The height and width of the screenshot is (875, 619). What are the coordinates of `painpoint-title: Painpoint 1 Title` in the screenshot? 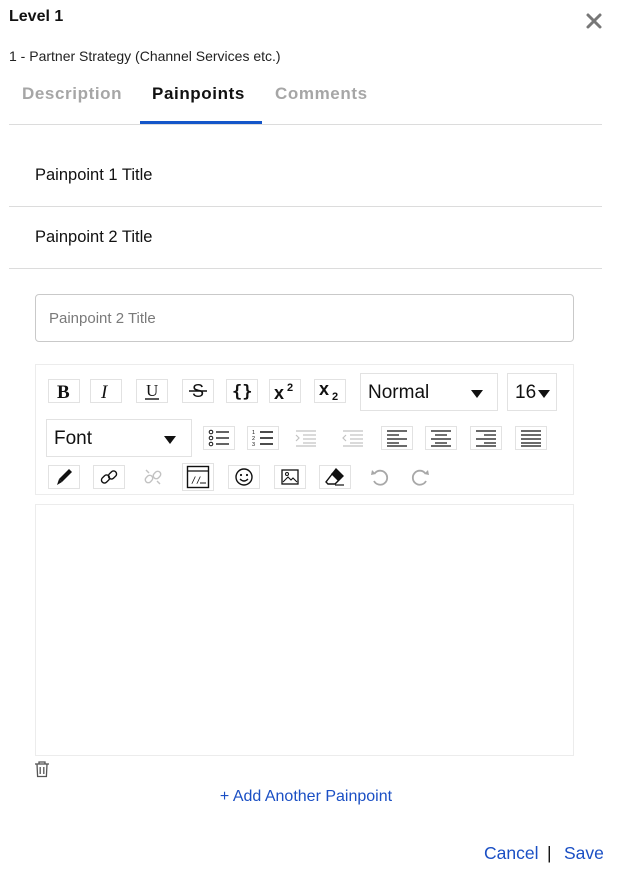 It's located at (94, 175).